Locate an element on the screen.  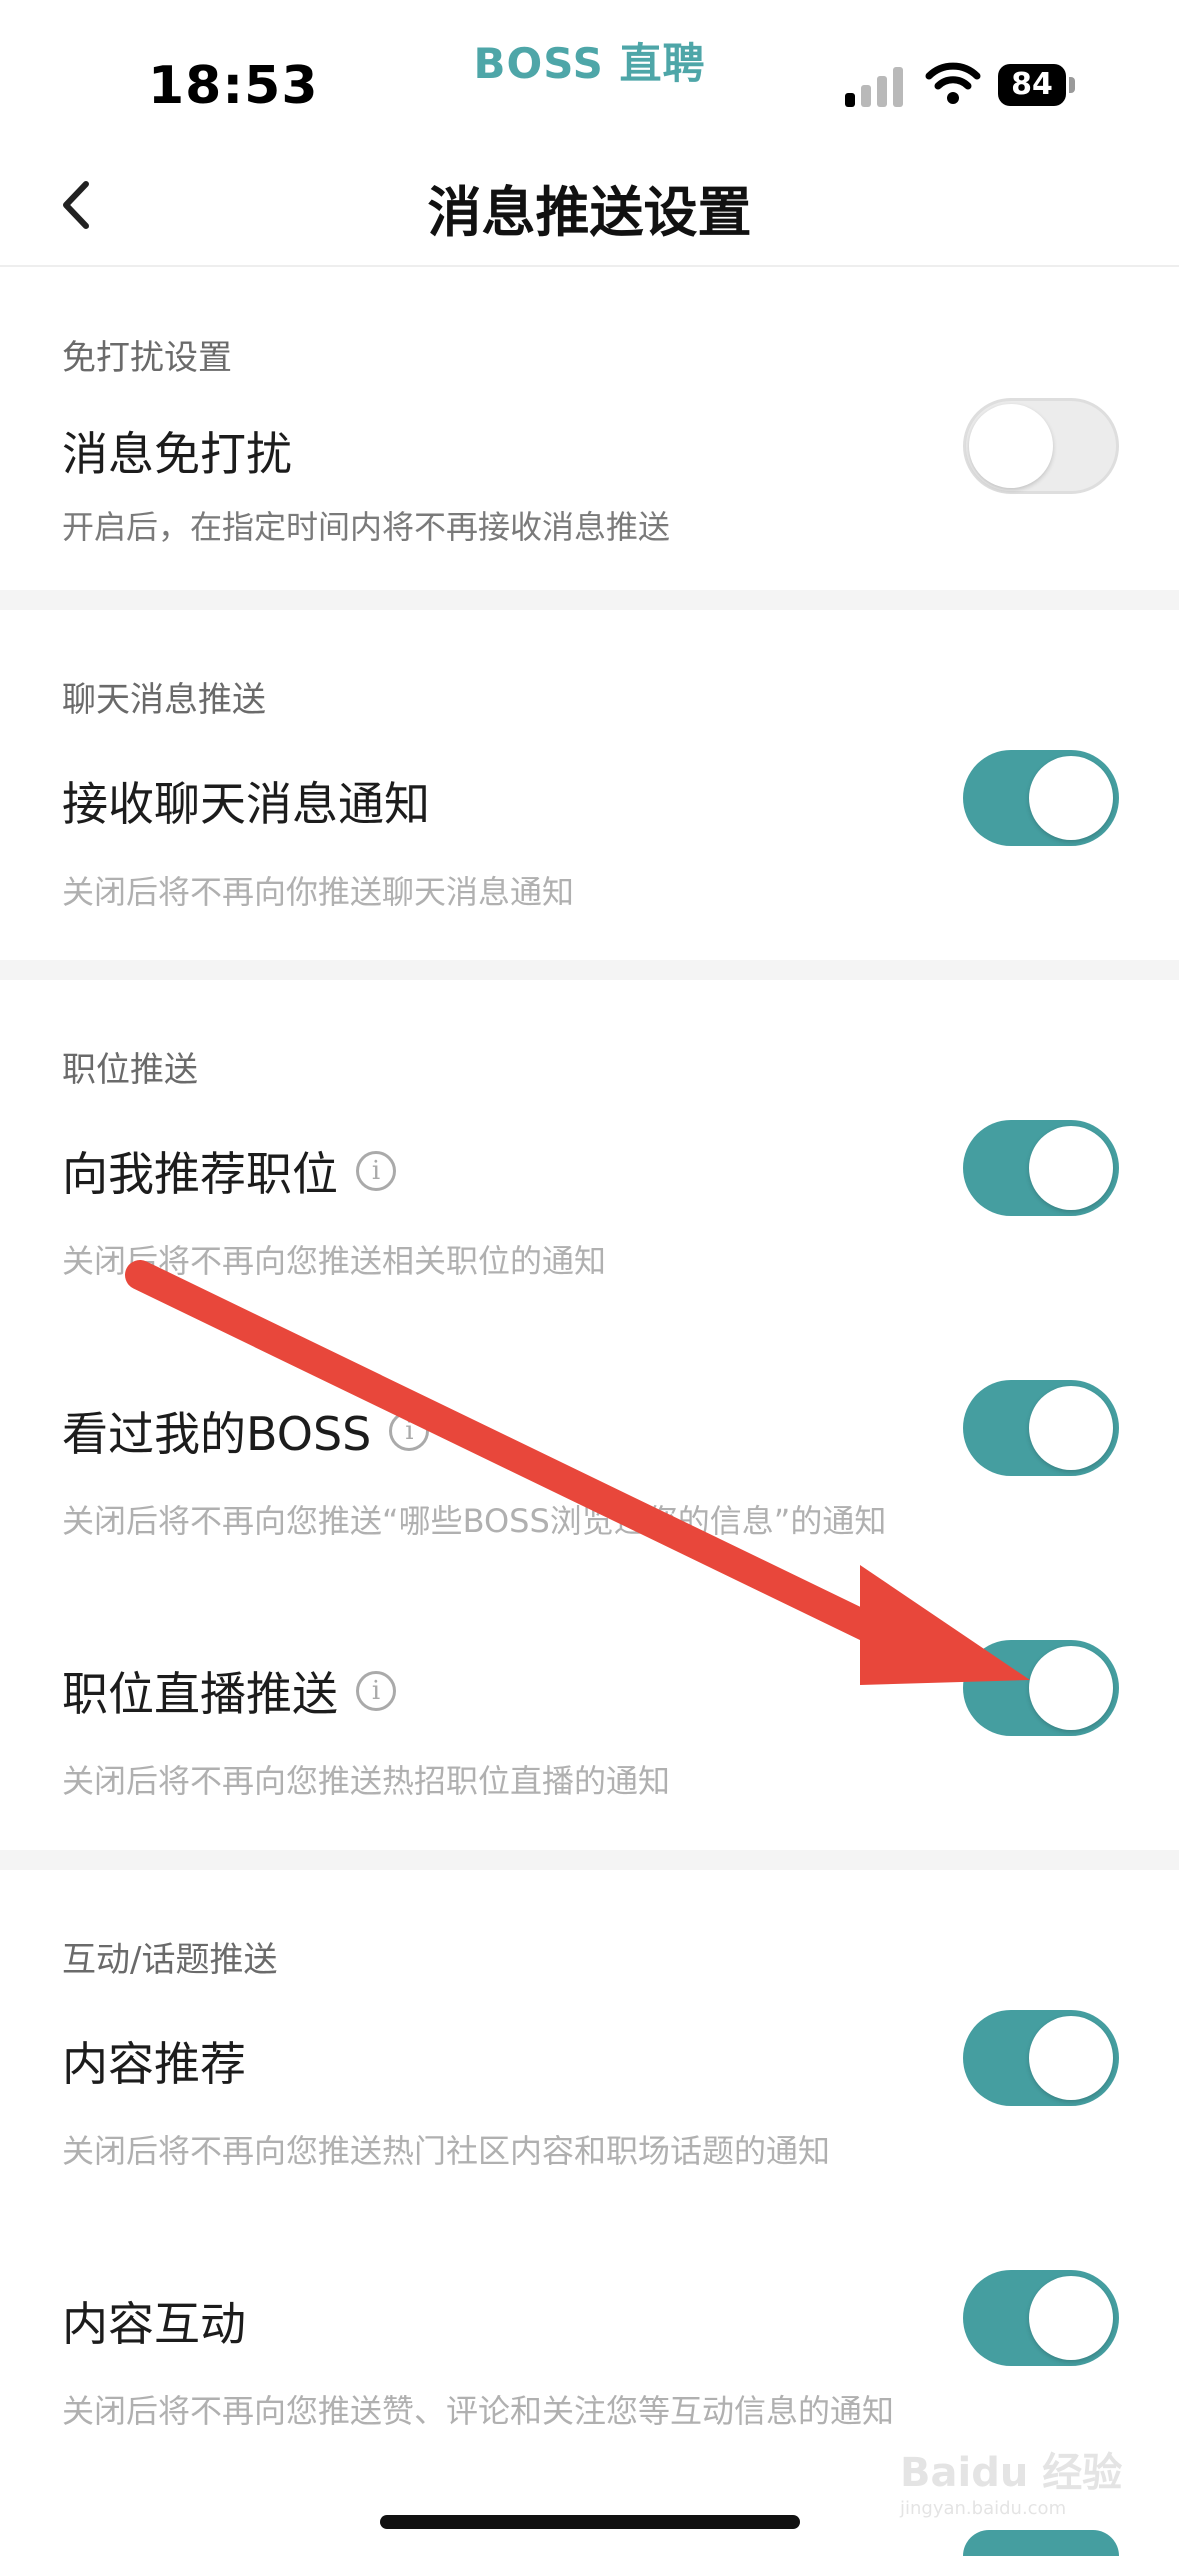
recommend-jobs-toggle is located at coordinates (1041, 1168).